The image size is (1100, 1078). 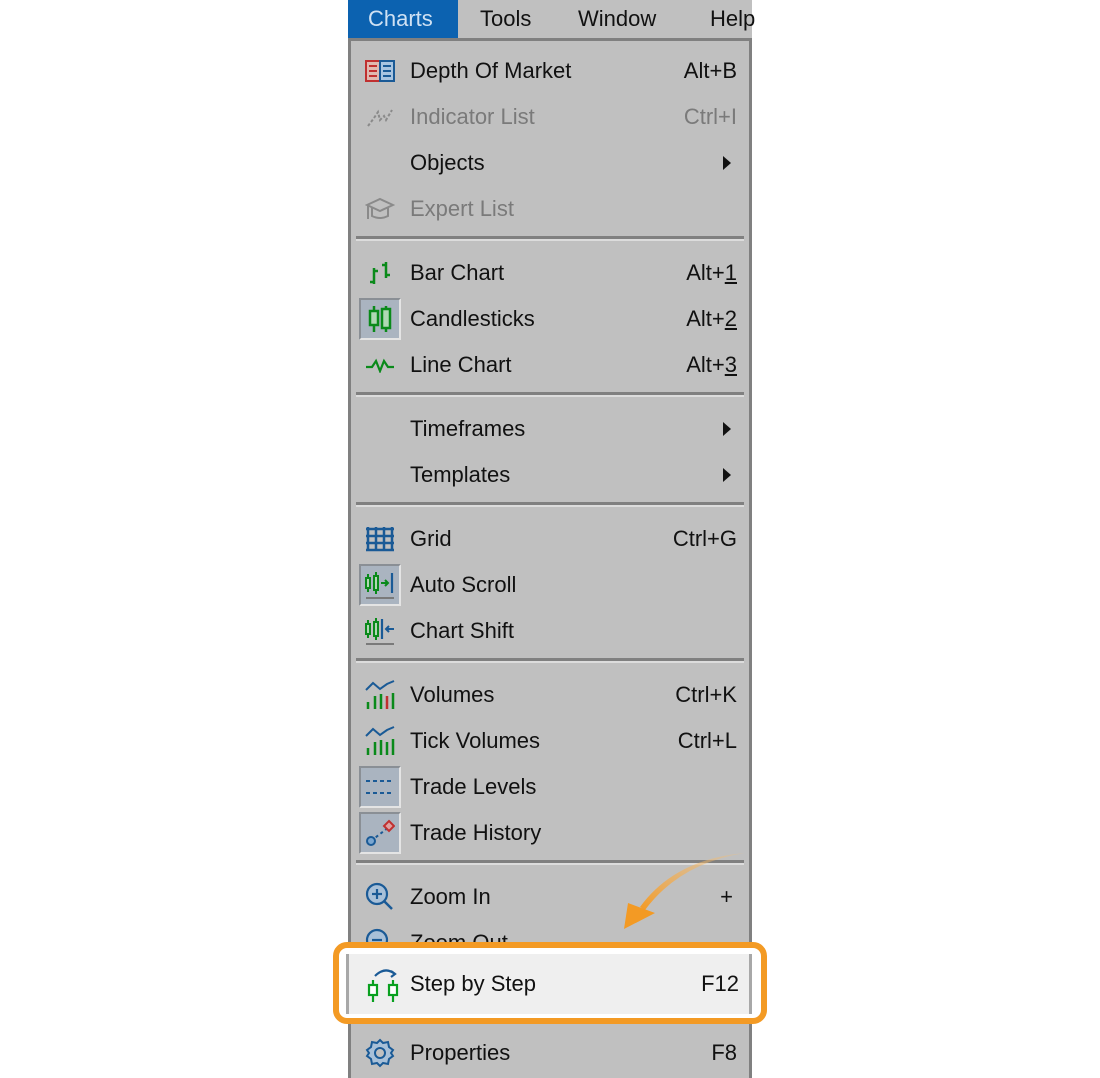 I want to click on shortcut-label: Ctrl+K, so click(x=706, y=694).